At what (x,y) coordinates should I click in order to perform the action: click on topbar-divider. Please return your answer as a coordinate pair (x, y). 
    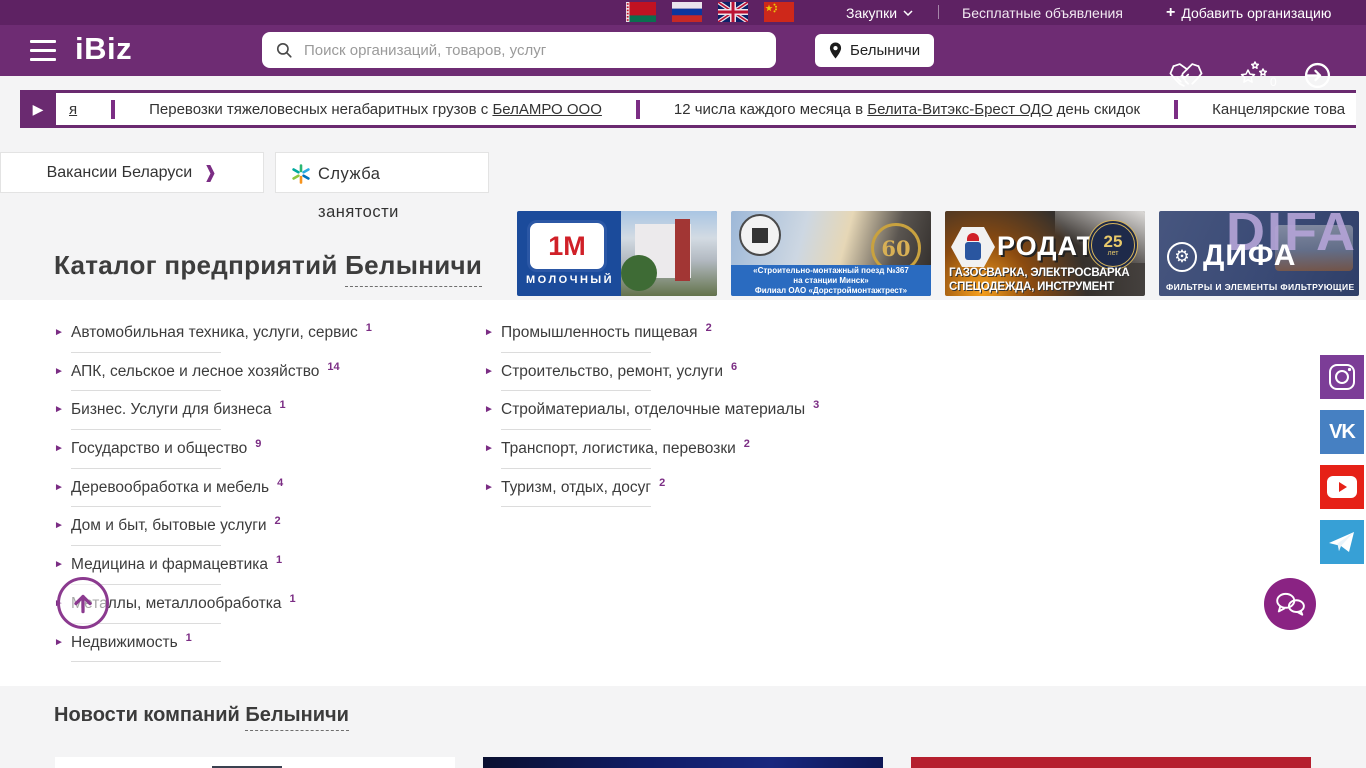
    Looking at the image, I should click on (938, 12).